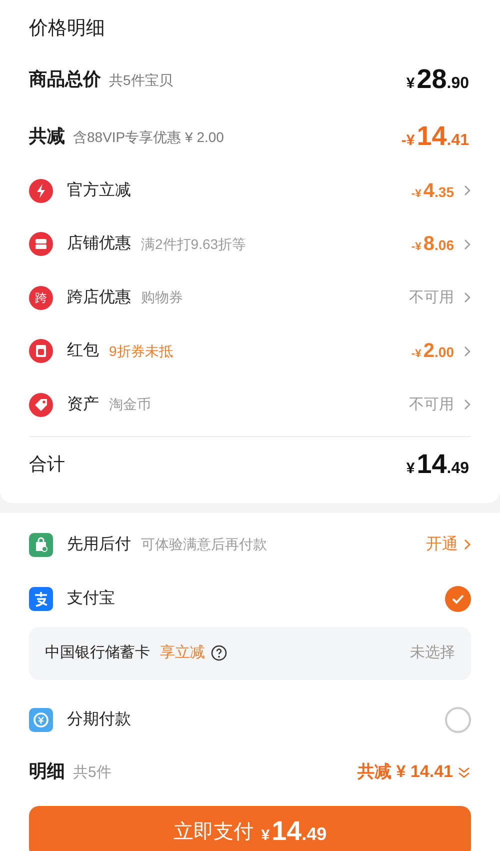 The height and width of the screenshot is (851, 500). What do you see at coordinates (432, 245) in the screenshot?
I see `discount-amount: -¥8.06` at bounding box center [432, 245].